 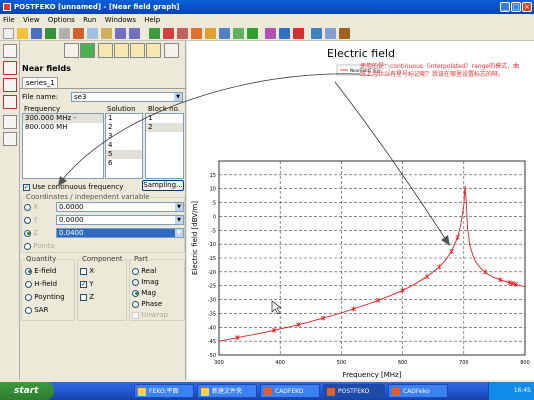 I want to click on taskbar-item-label: FEKO:平面, so click(x=164, y=391).